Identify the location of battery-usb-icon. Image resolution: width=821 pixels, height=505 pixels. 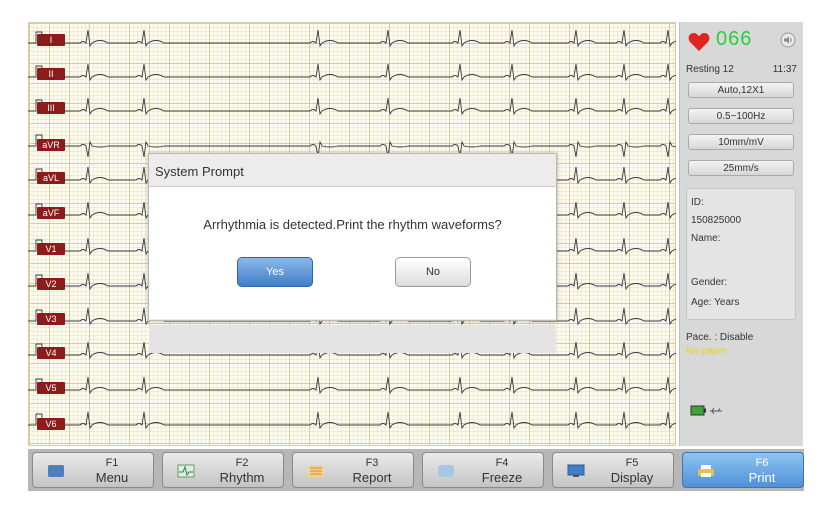
(706, 410).